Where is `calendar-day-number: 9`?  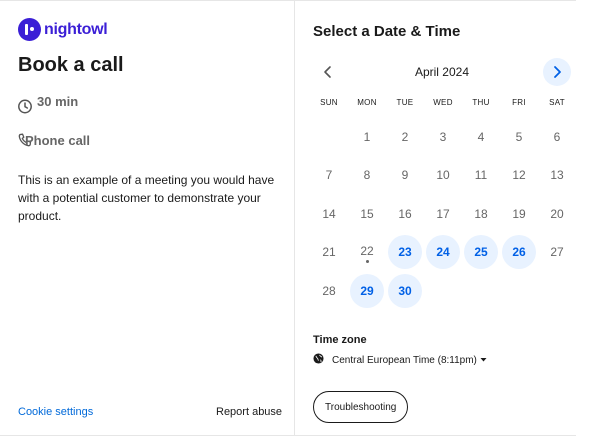
calendar-day-number: 9 is located at coordinates (405, 175).